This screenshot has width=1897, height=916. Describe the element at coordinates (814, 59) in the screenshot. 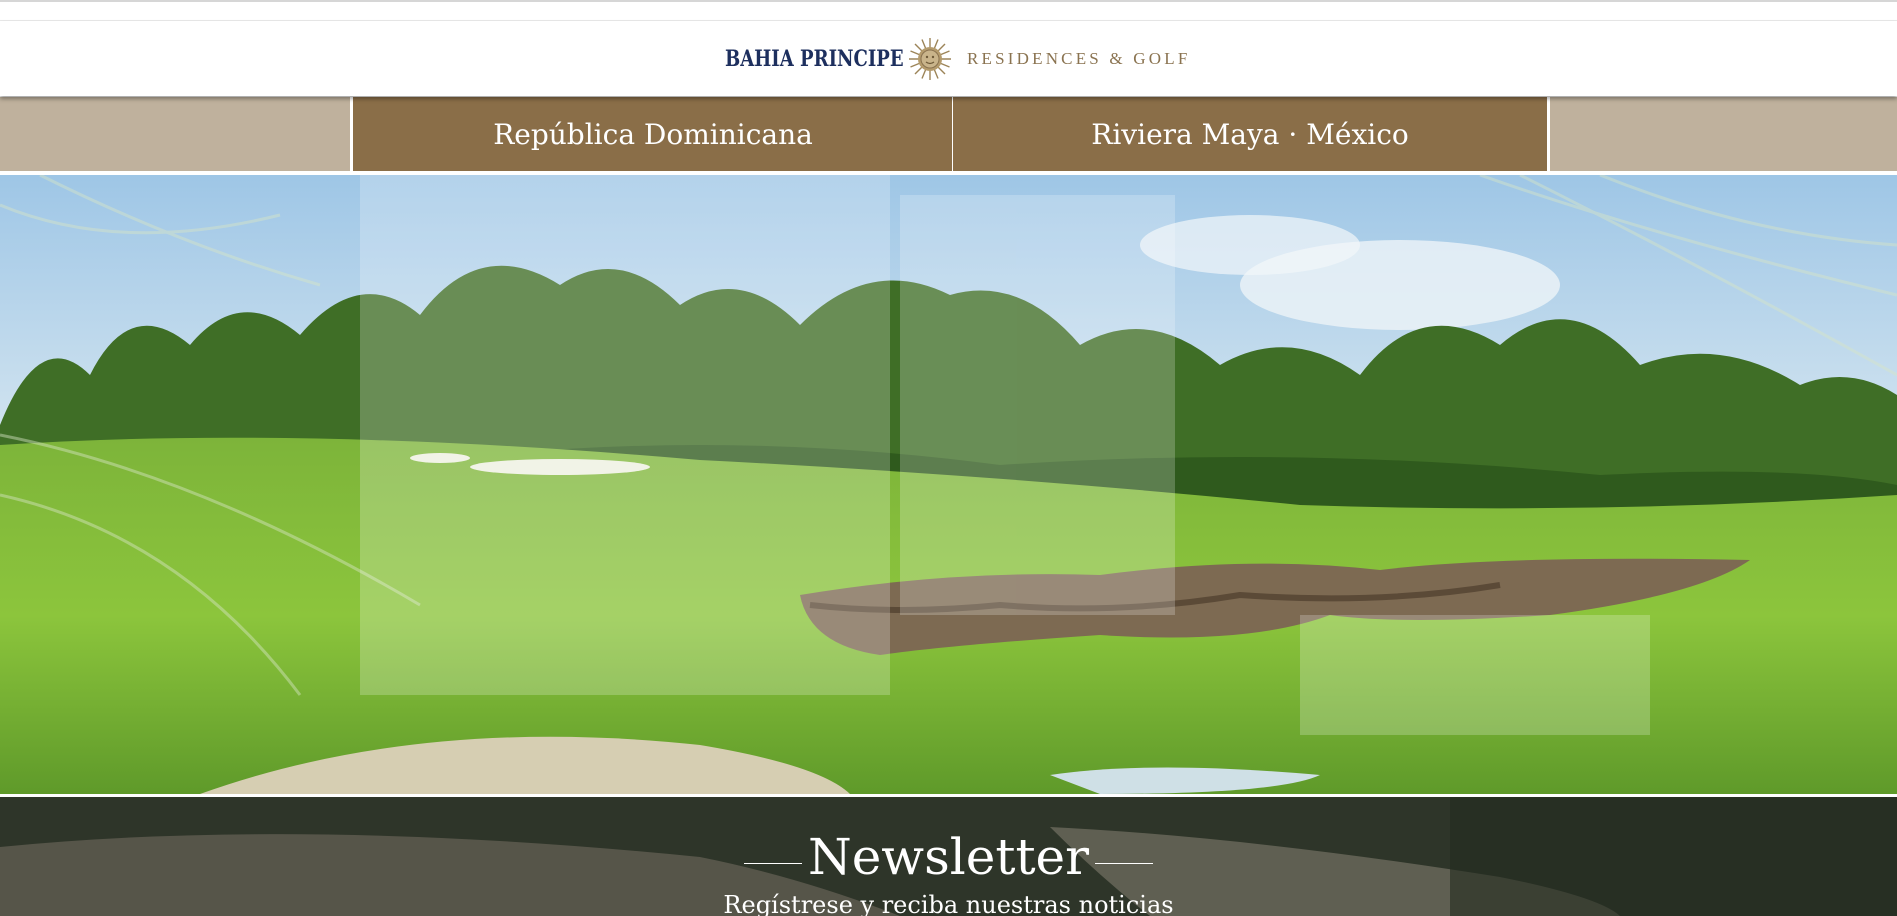

I see `brand-name: BAHIA PRINCIPE` at that location.